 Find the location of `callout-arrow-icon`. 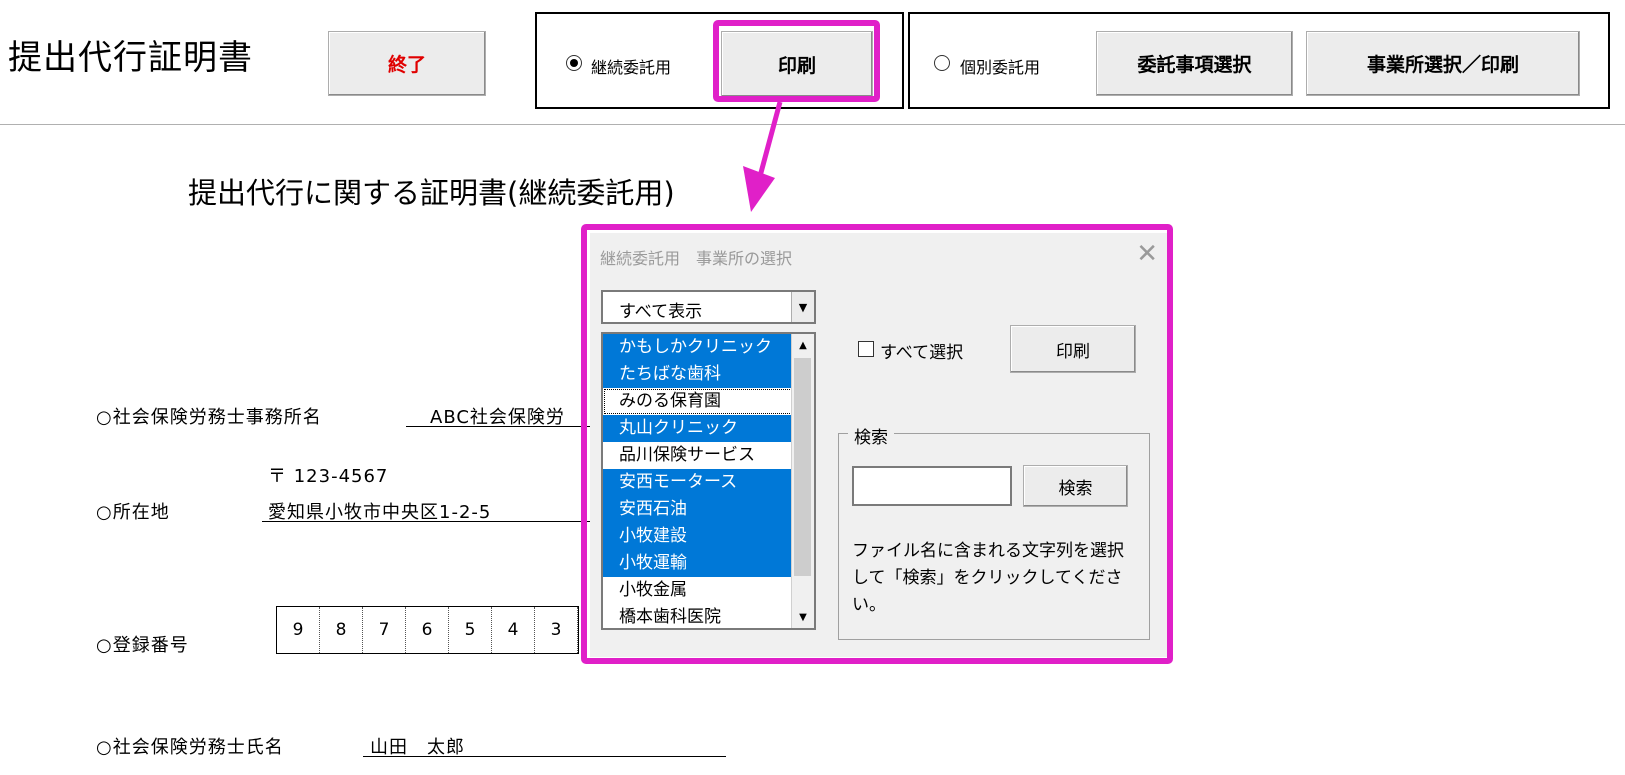

callout-arrow-icon is located at coordinates (763, 156).